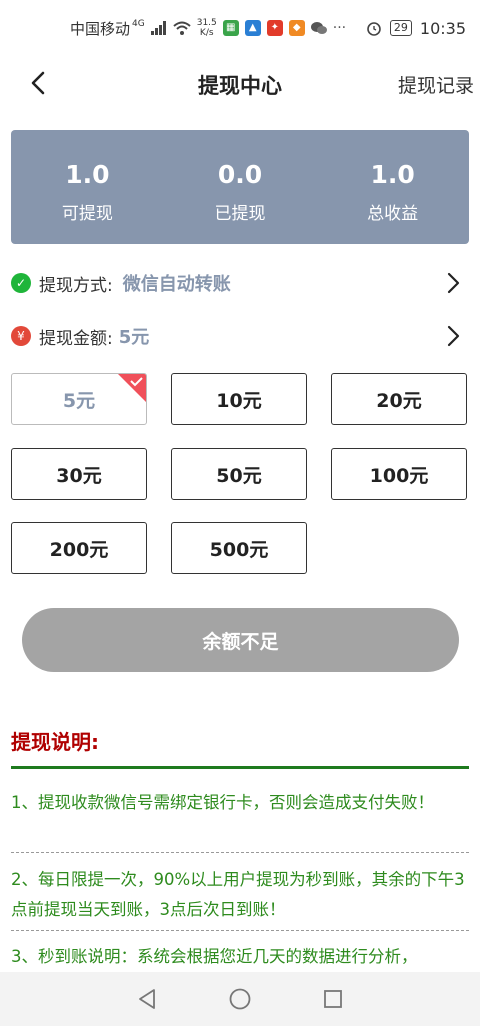  I want to click on amount-option-label: 20元, so click(399, 400).